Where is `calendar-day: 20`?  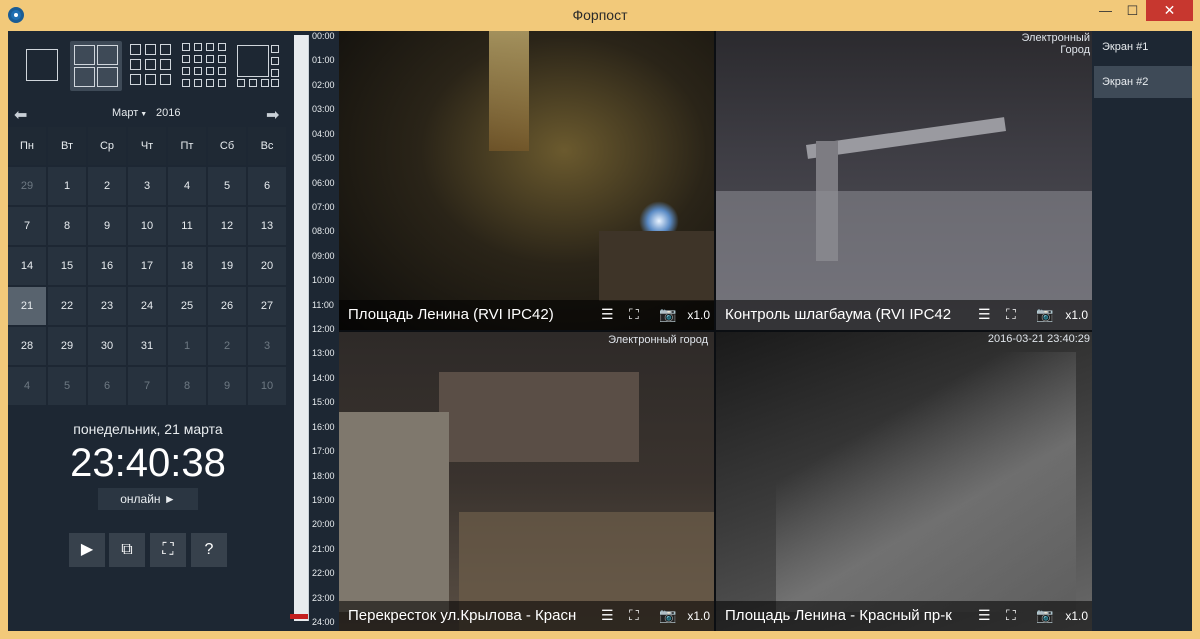
calendar-day: 20 is located at coordinates (267, 266).